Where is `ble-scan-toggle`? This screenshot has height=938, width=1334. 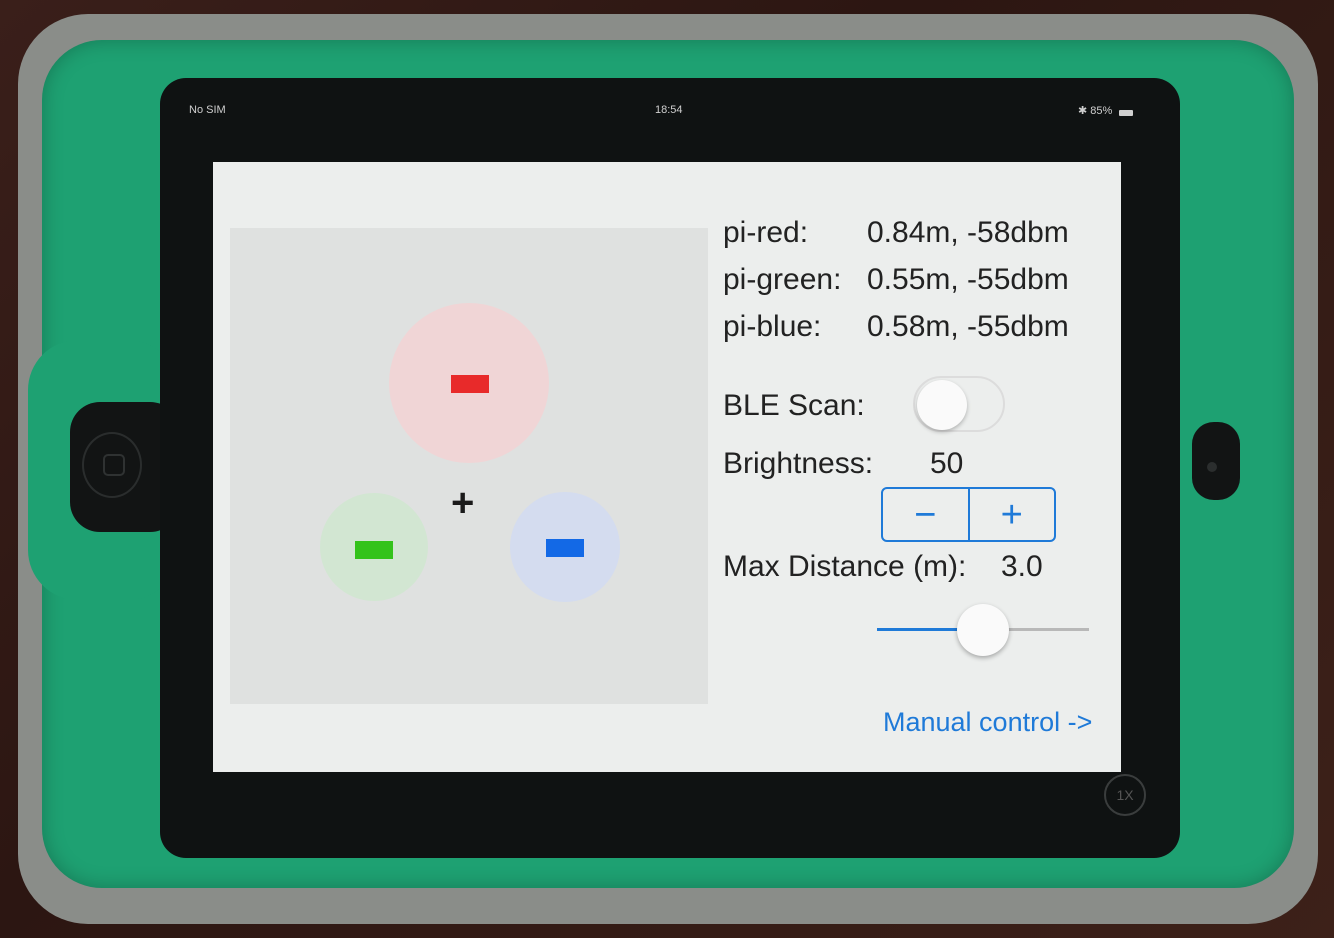
ble-scan-toggle is located at coordinates (959, 404).